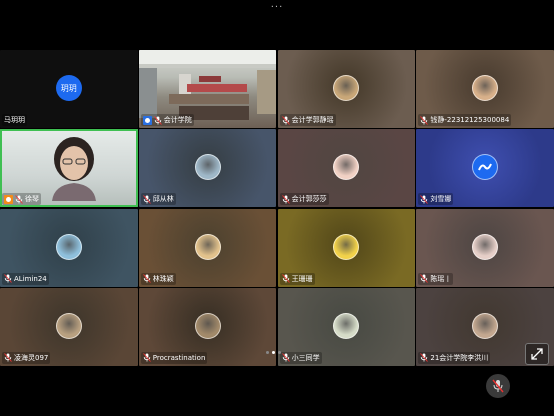  Describe the element at coordinates (8, 199) in the screenshot. I see `host-icon` at that location.